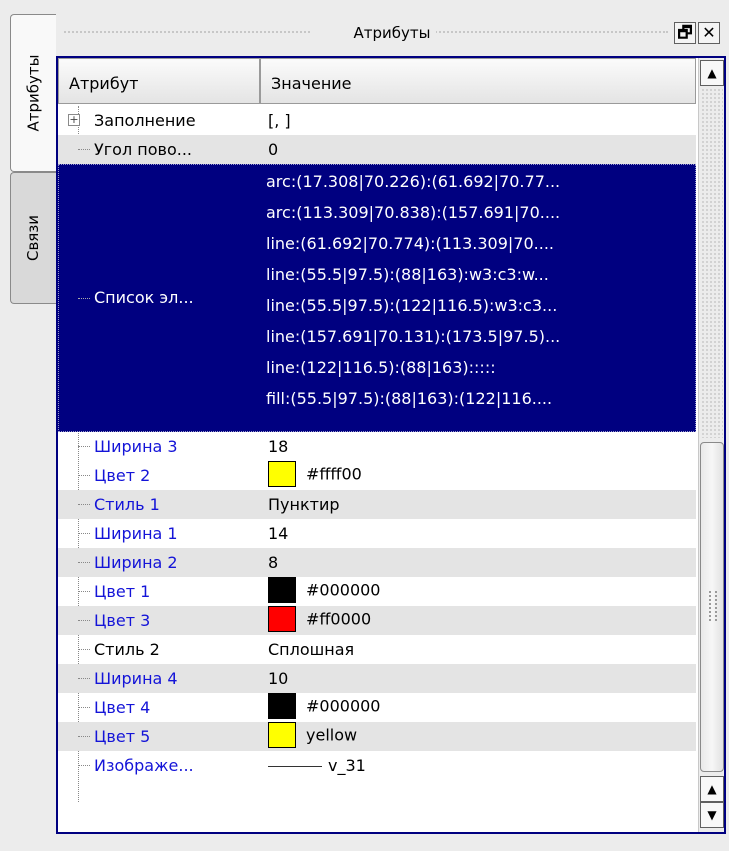 This screenshot has width=729, height=851. What do you see at coordinates (187, 33) in the screenshot?
I see `title-grip-left` at bounding box center [187, 33].